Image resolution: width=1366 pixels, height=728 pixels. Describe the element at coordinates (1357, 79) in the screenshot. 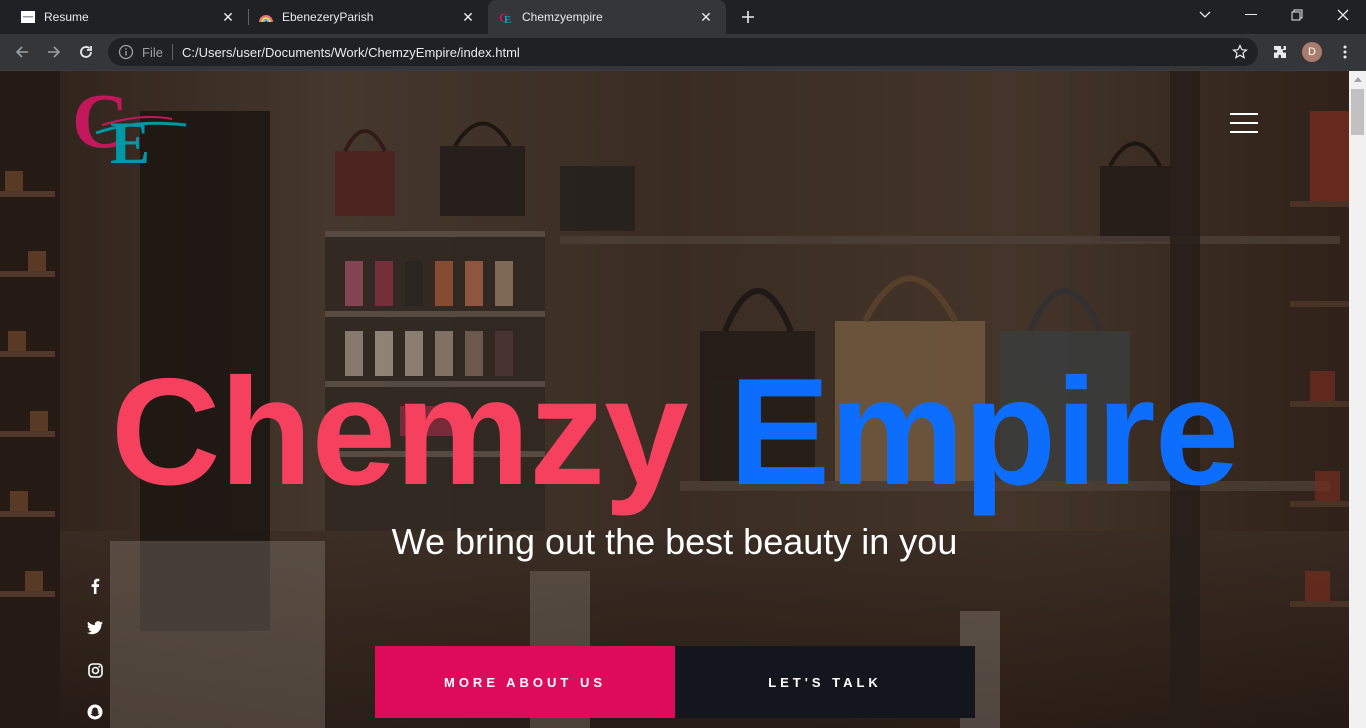

I see `scroll-up-arrow-icon` at that location.